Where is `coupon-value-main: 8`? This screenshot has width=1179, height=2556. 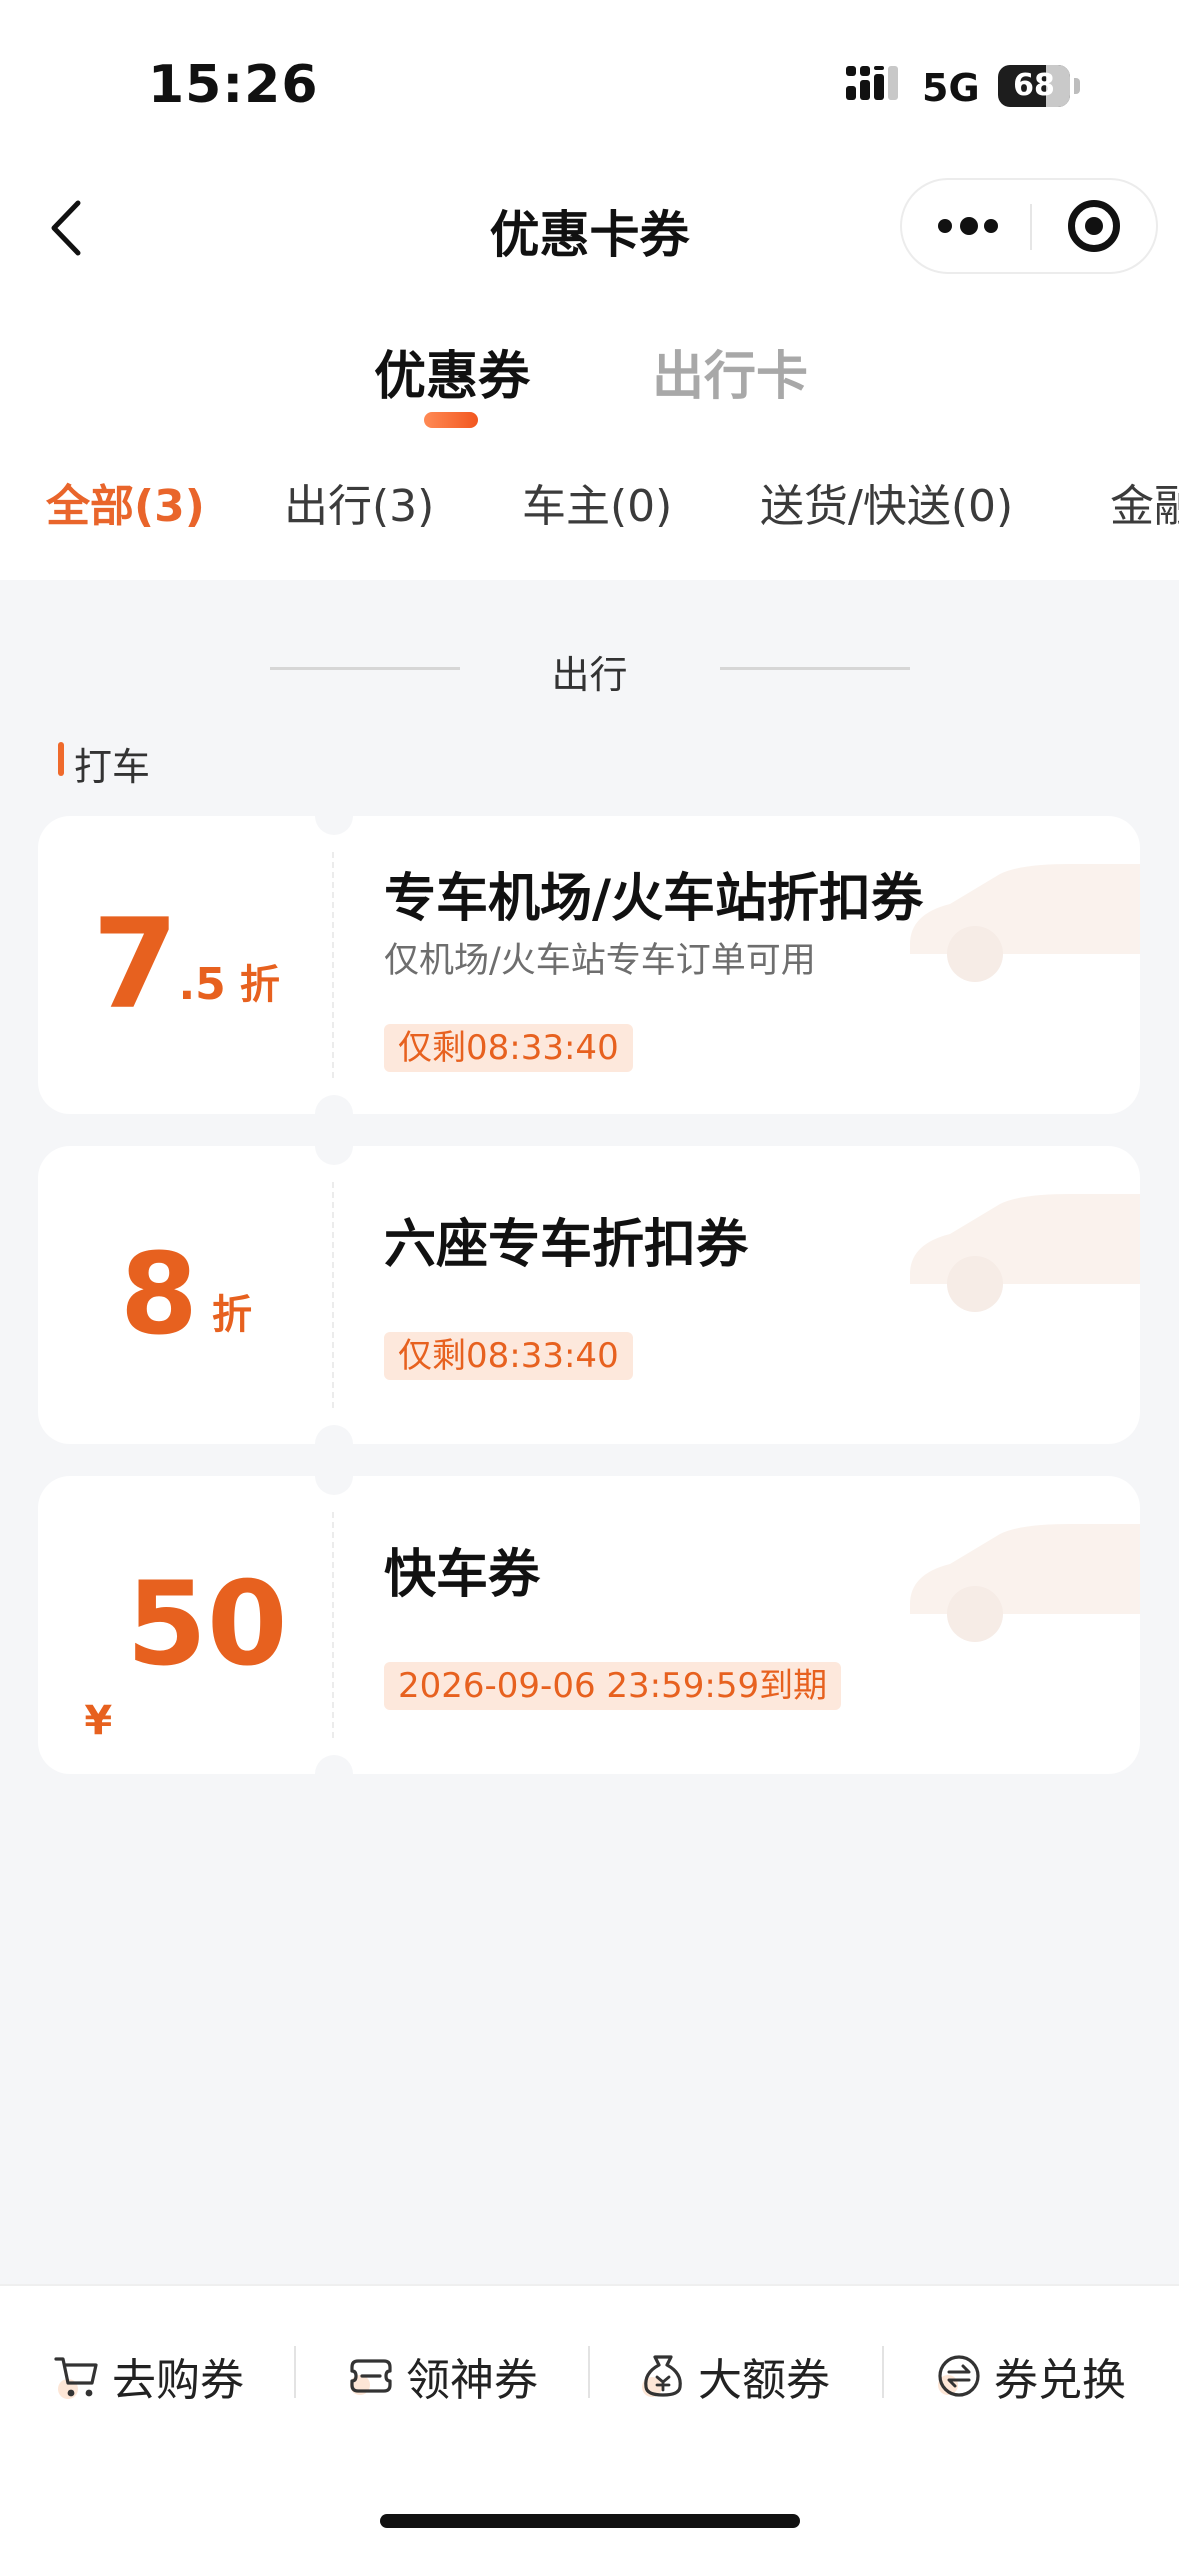
coupon-value-main: 8 is located at coordinates (159, 1295).